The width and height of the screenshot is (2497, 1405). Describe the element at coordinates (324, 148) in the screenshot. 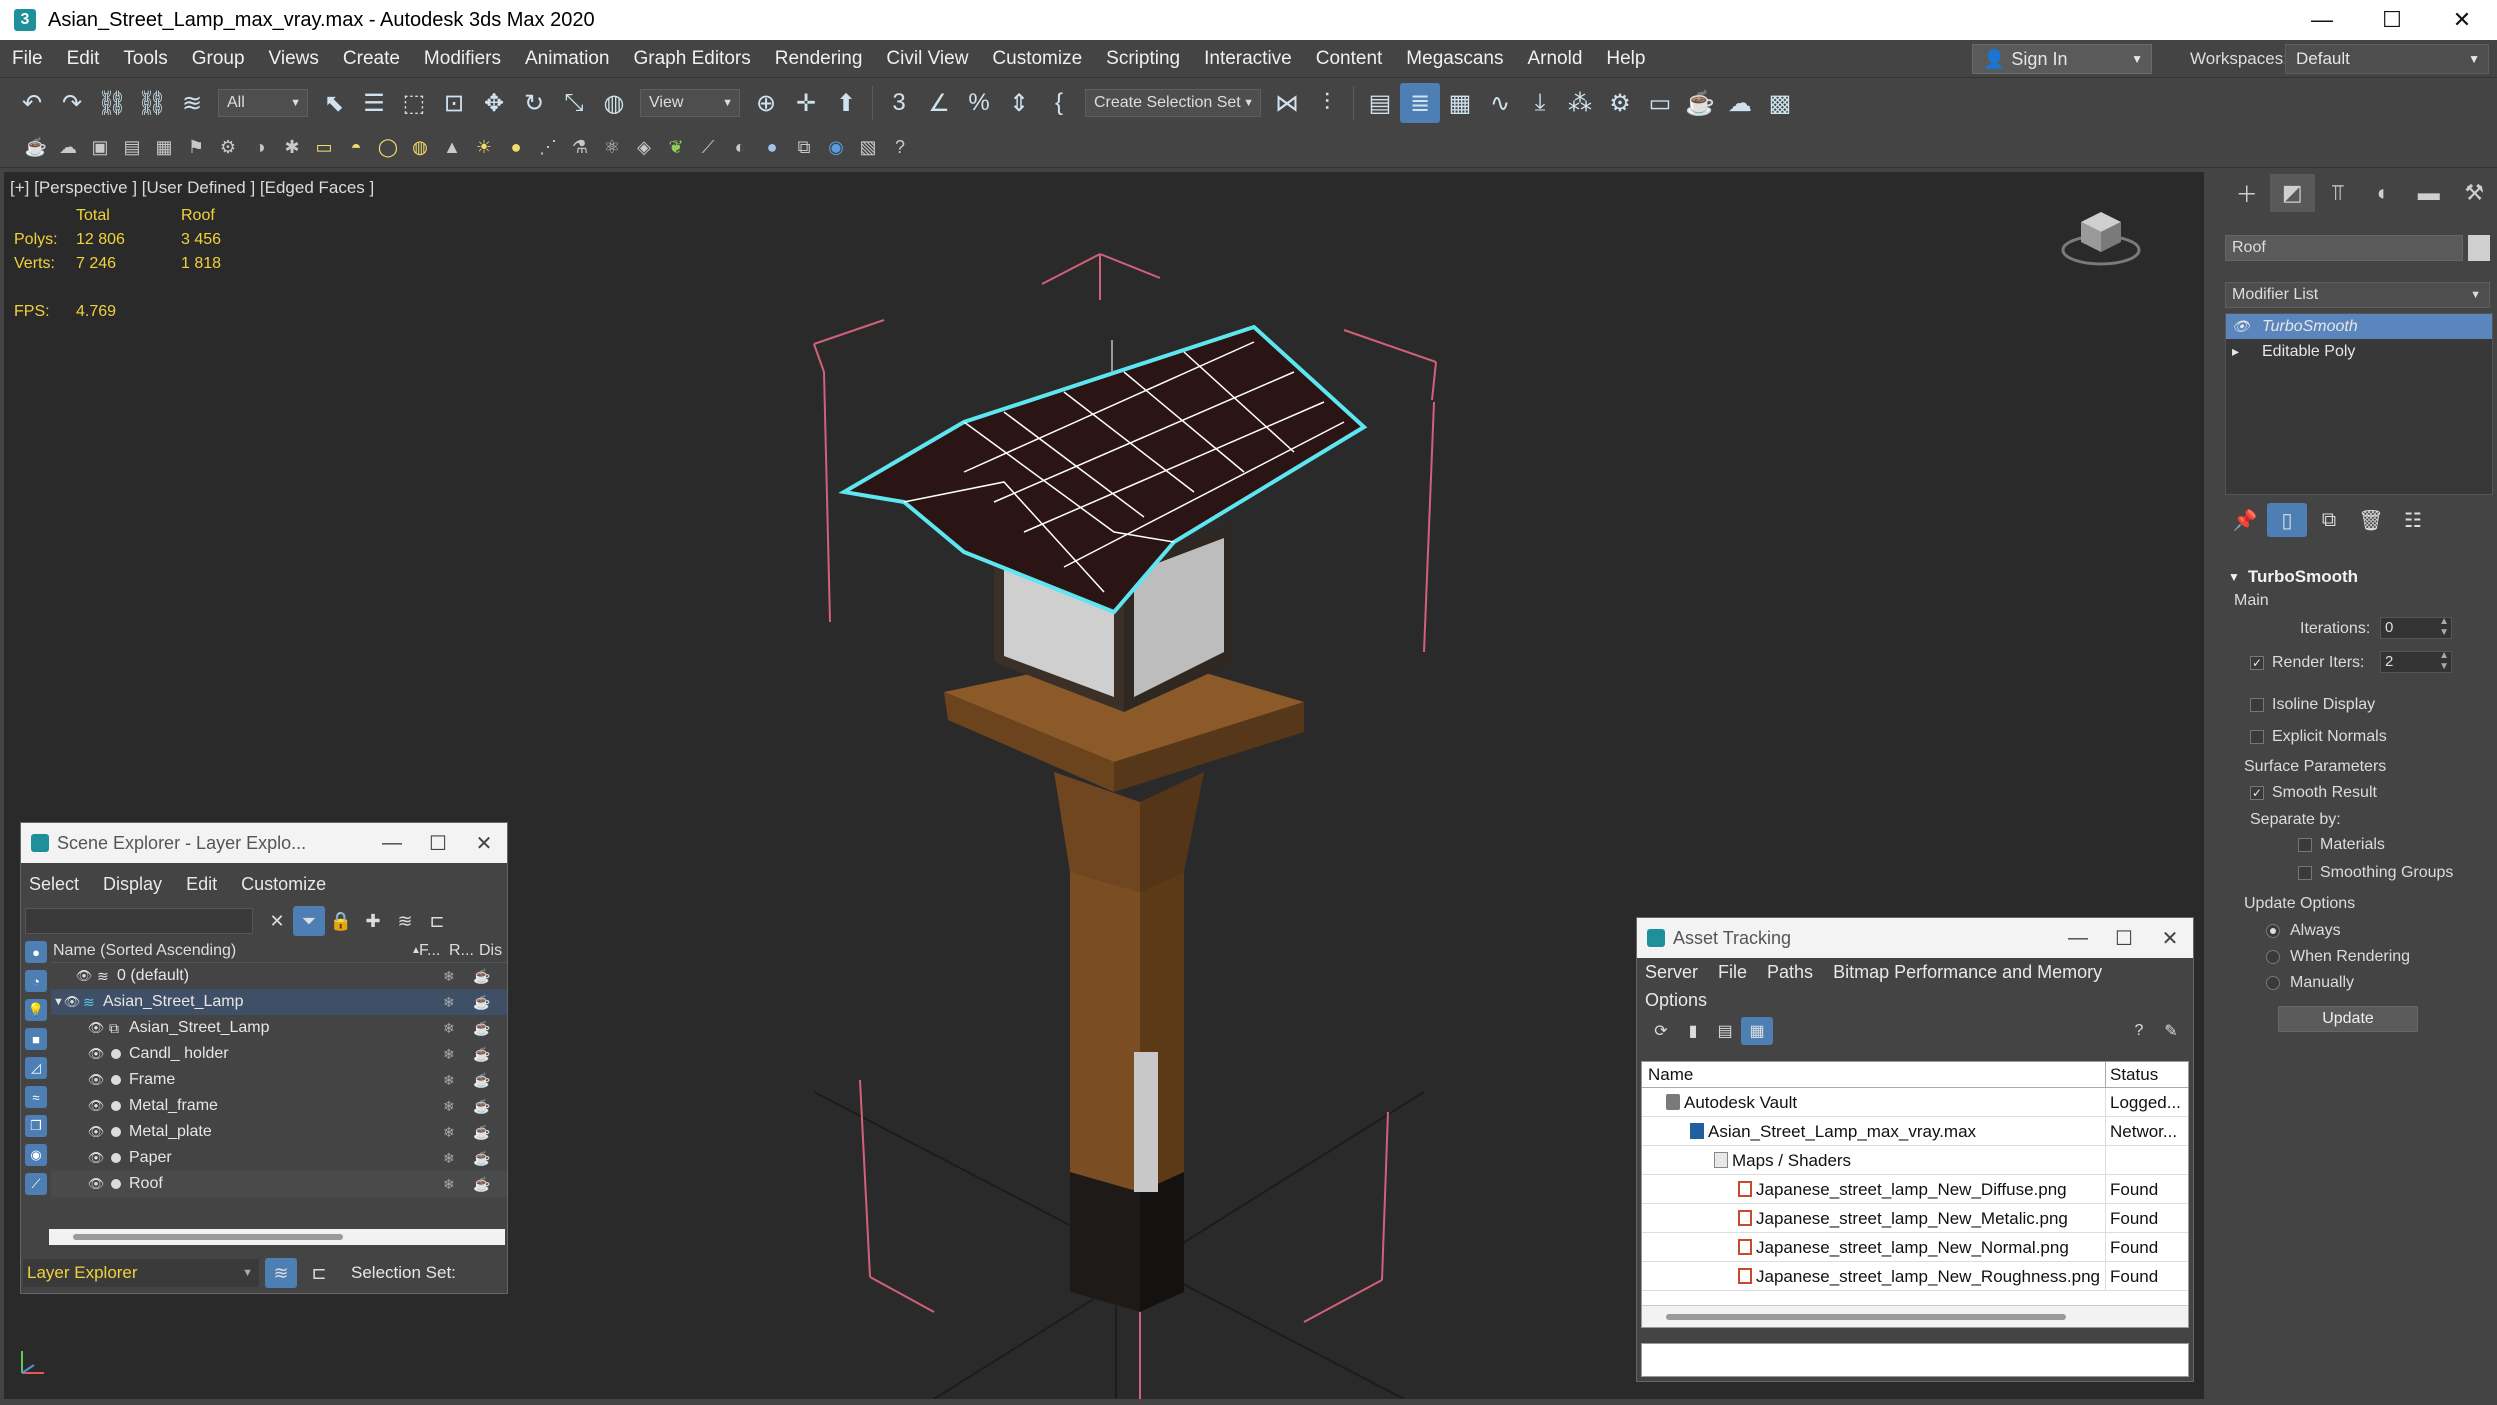

I see `vray-plane-light-icon: ▭` at that location.